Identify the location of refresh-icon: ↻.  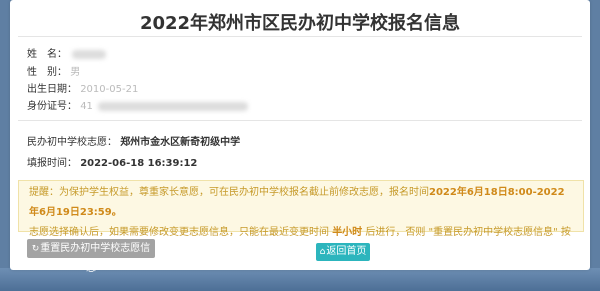
(35, 249).